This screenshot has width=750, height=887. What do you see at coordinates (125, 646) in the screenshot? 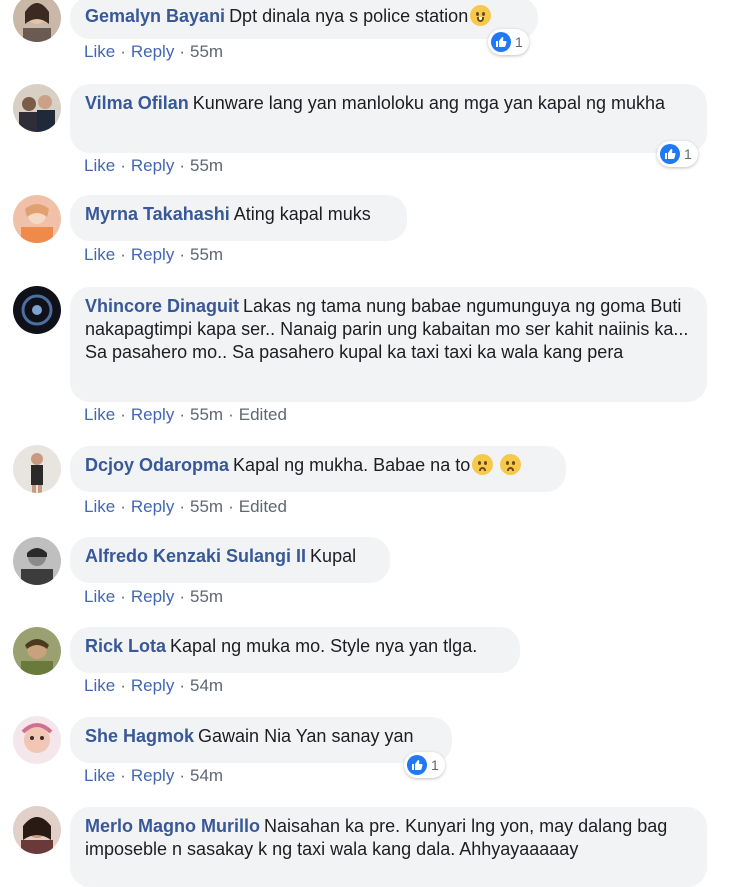
I see `comment-author: Rick Lota` at bounding box center [125, 646].